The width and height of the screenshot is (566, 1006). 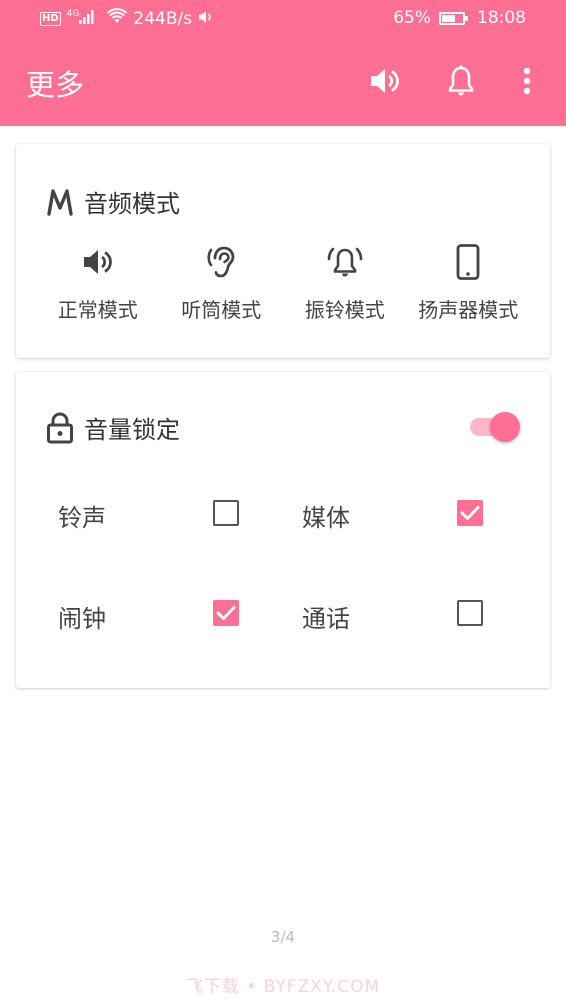 What do you see at coordinates (55, 85) in the screenshot?
I see `page-title: 更多` at bounding box center [55, 85].